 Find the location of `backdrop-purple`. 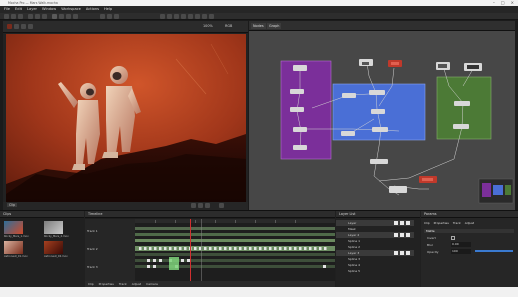

backdrop-purple is located at coordinates (306, 110).